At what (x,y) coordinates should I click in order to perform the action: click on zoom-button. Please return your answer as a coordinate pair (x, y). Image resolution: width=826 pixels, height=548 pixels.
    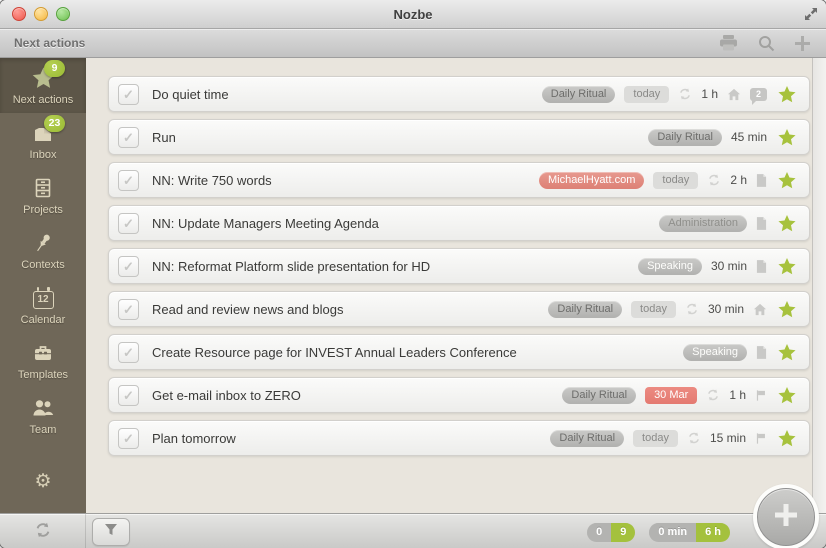
    Looking at the image, I should click on (63, 14).